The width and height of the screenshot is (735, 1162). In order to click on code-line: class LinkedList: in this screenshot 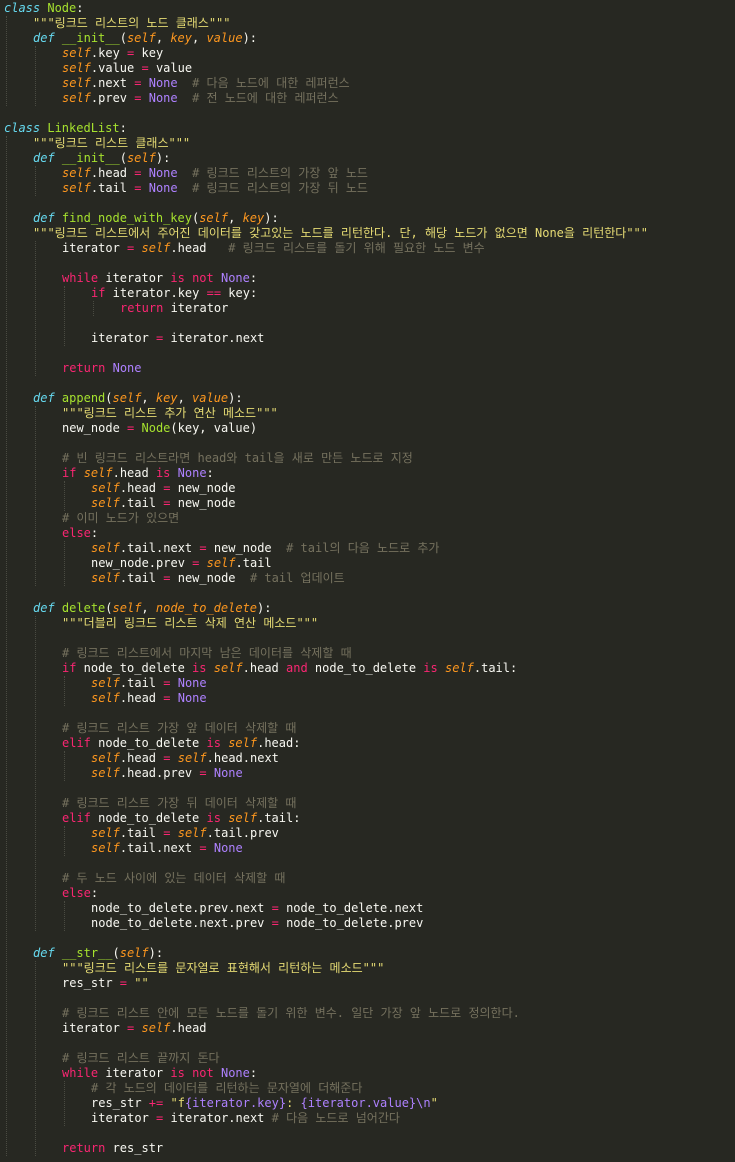, I will do `click(65, 128)`.